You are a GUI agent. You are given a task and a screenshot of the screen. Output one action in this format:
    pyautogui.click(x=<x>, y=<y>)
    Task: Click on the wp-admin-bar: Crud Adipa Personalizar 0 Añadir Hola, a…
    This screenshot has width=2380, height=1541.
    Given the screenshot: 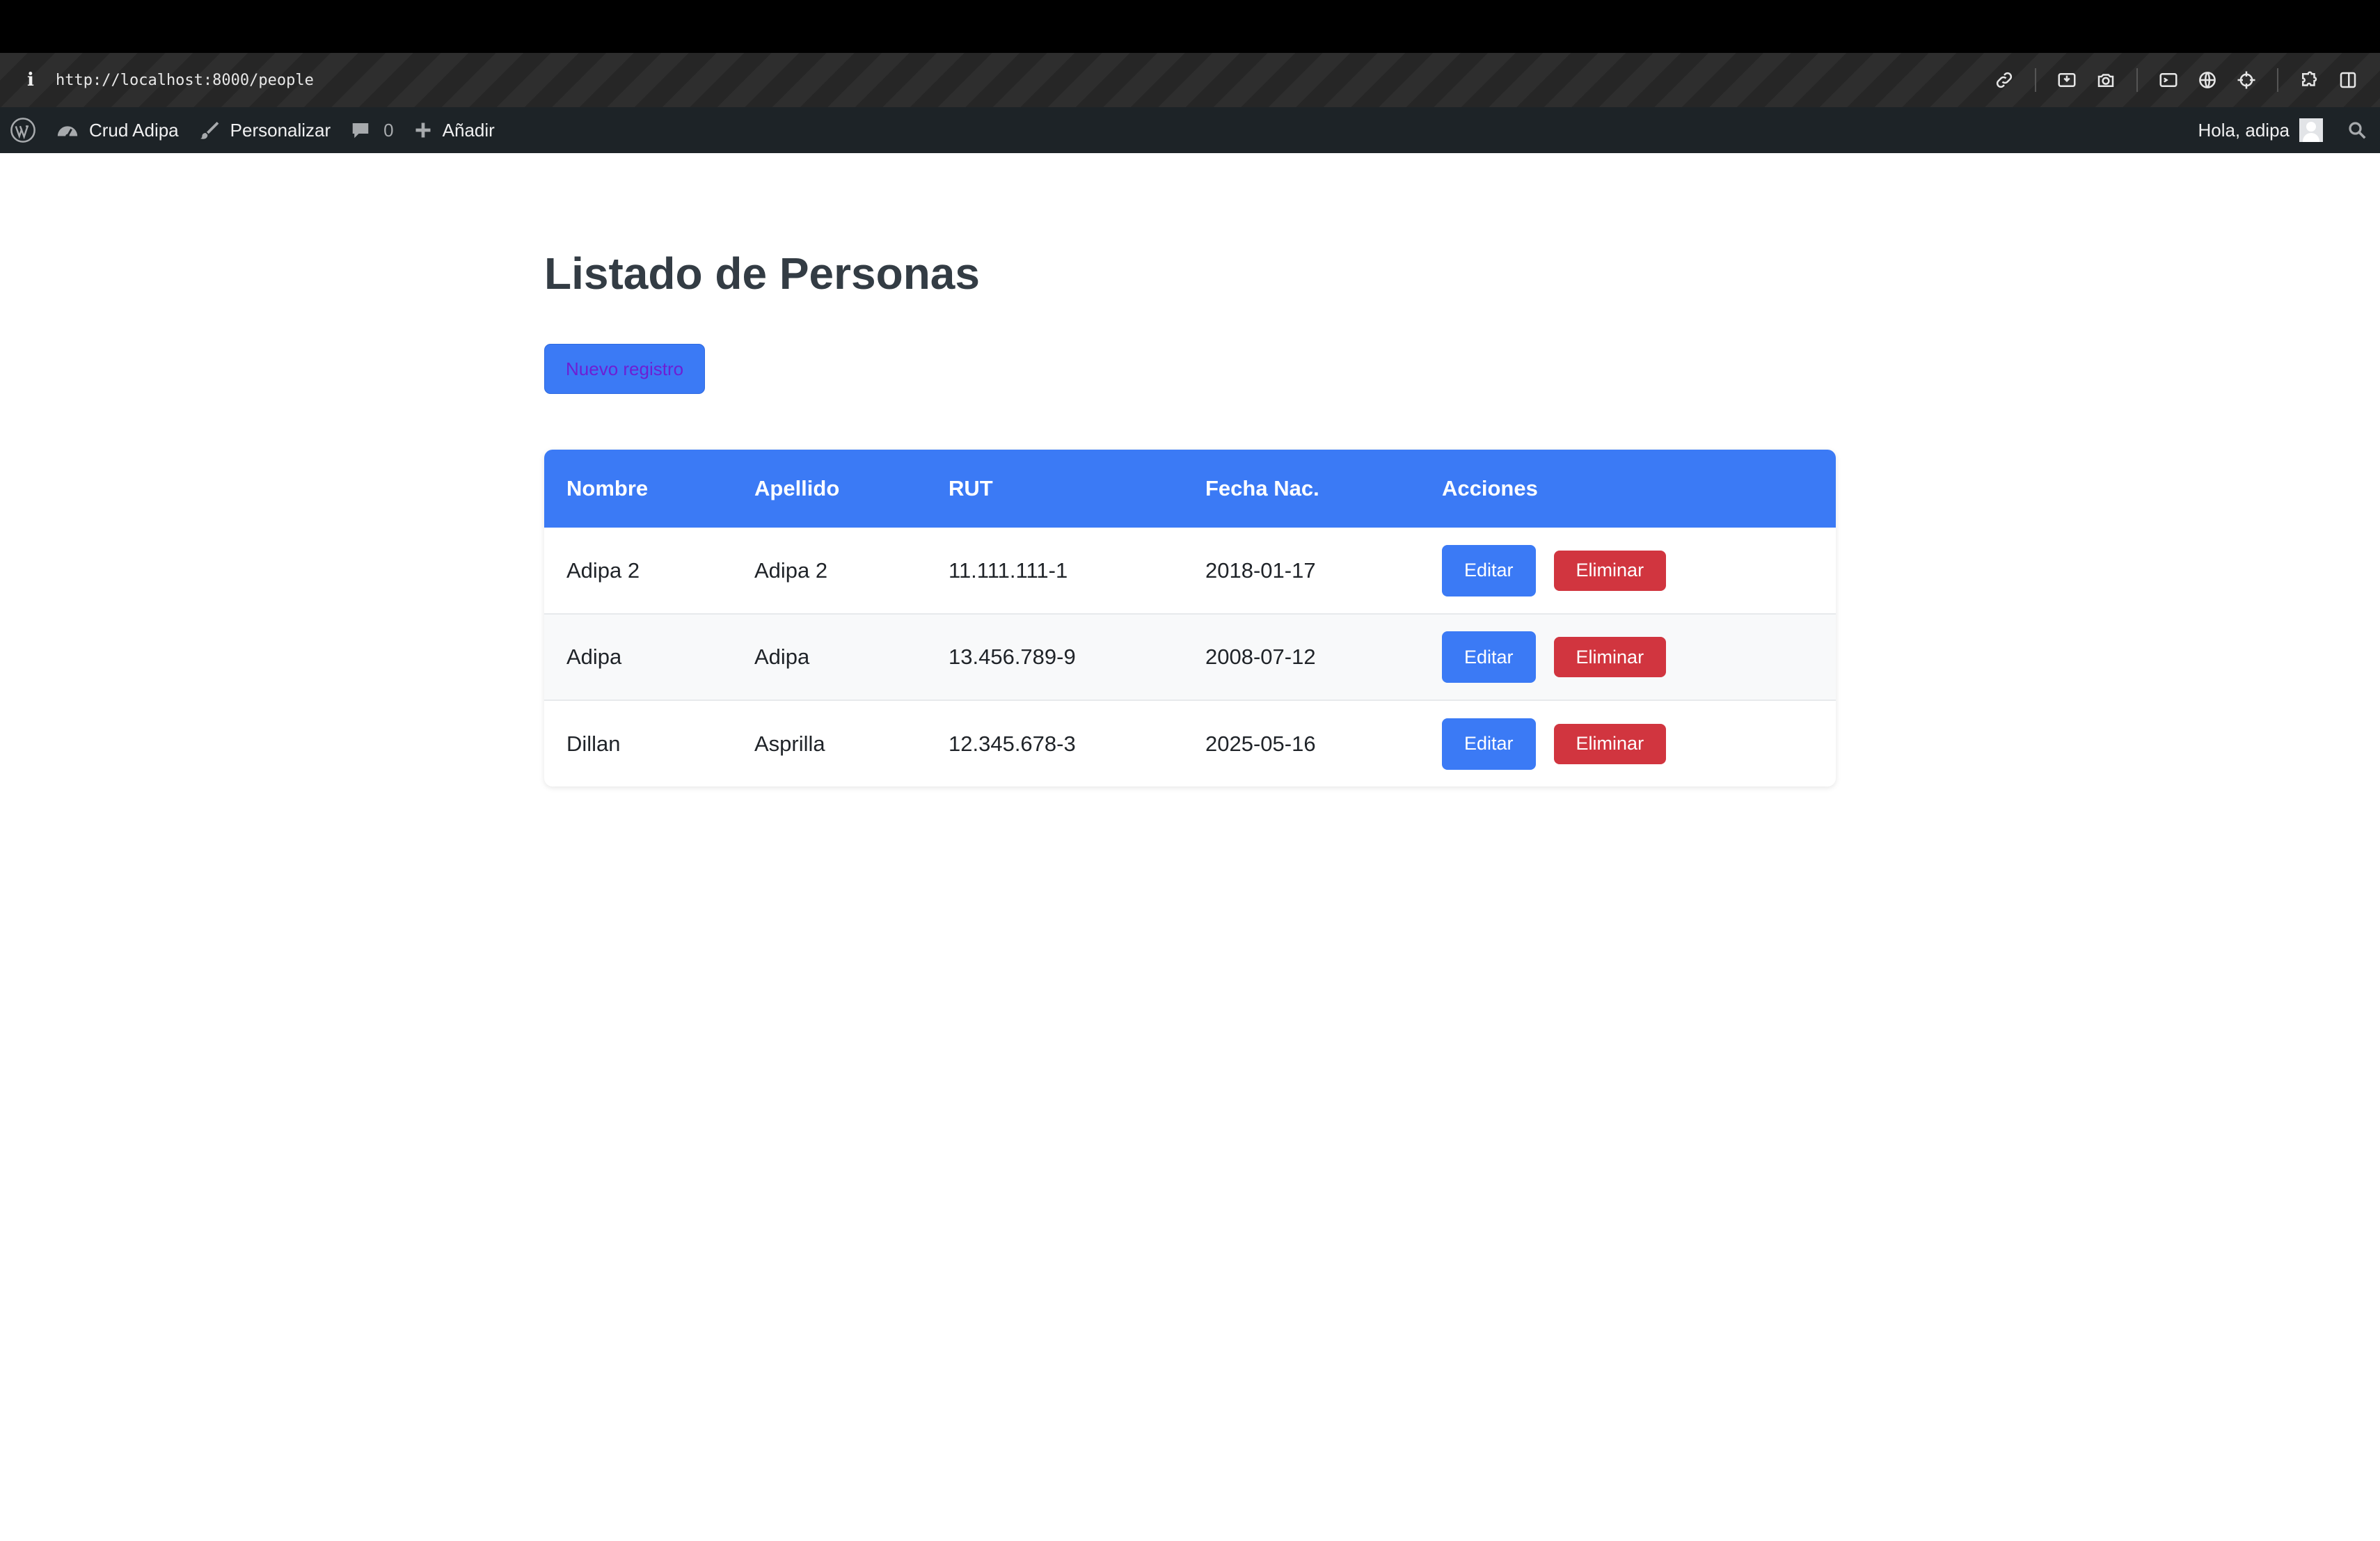 What is the action you would take?
    pyautogui.click(x=1190, y=130)
    